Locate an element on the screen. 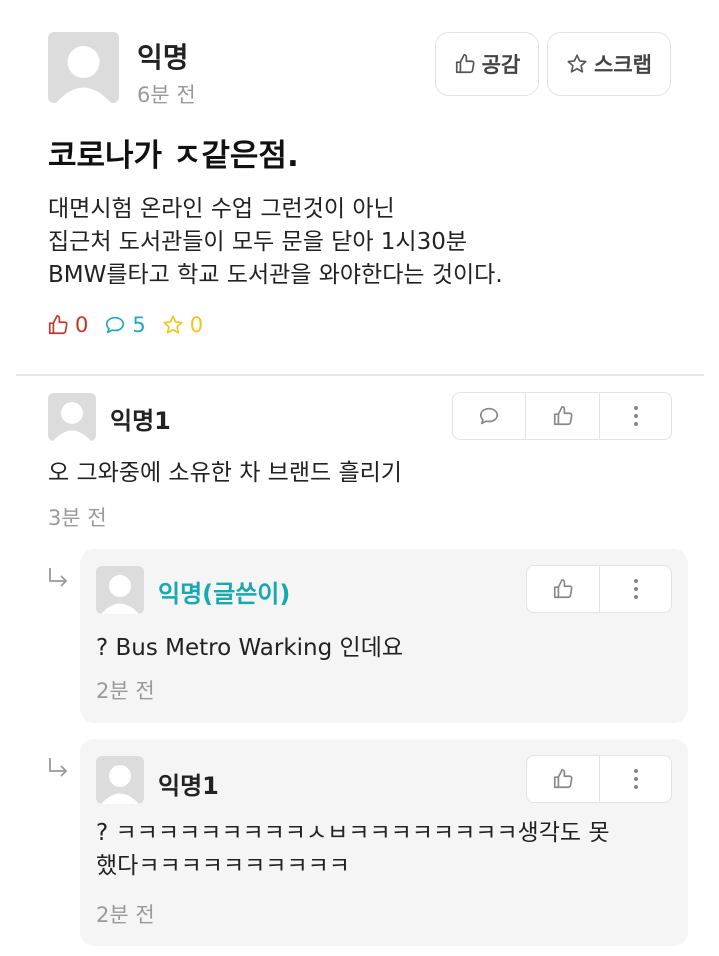 This screenshot has width=719, height=956. post-body-line: 대면시험 온라인 수업 그런것이 아닌 is located at coordinates (221, 209).